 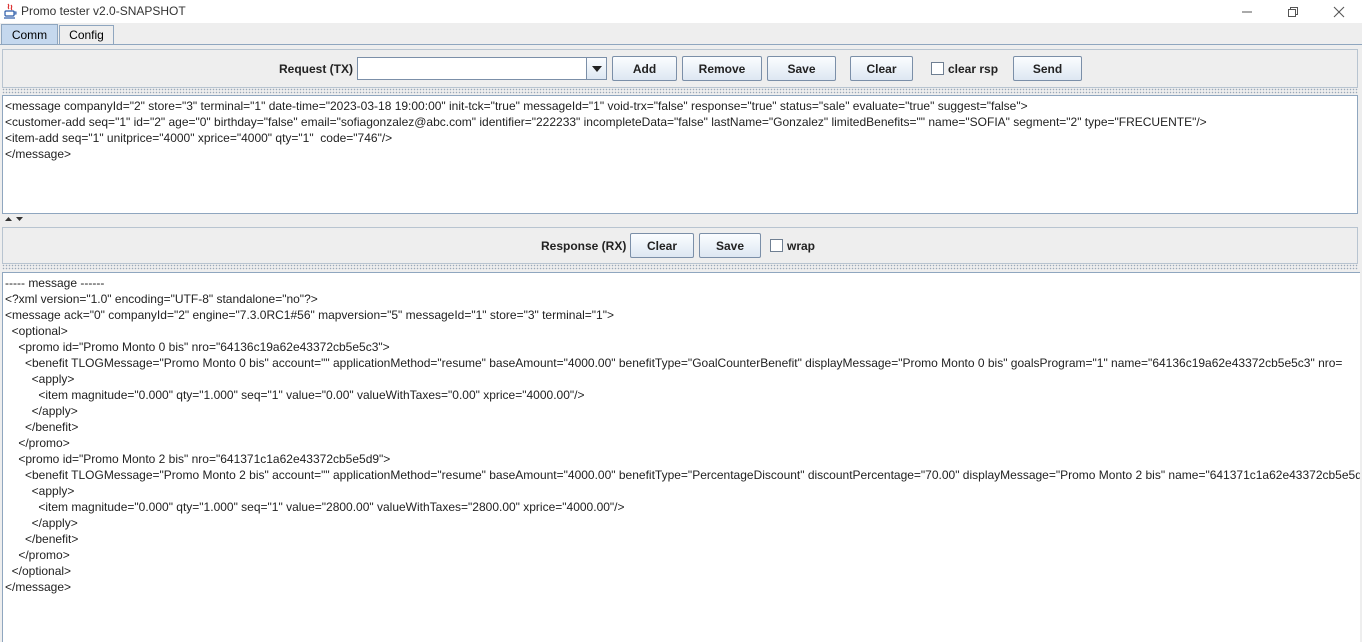 I want to click on restore-icon, so click(x=1293, y=11).